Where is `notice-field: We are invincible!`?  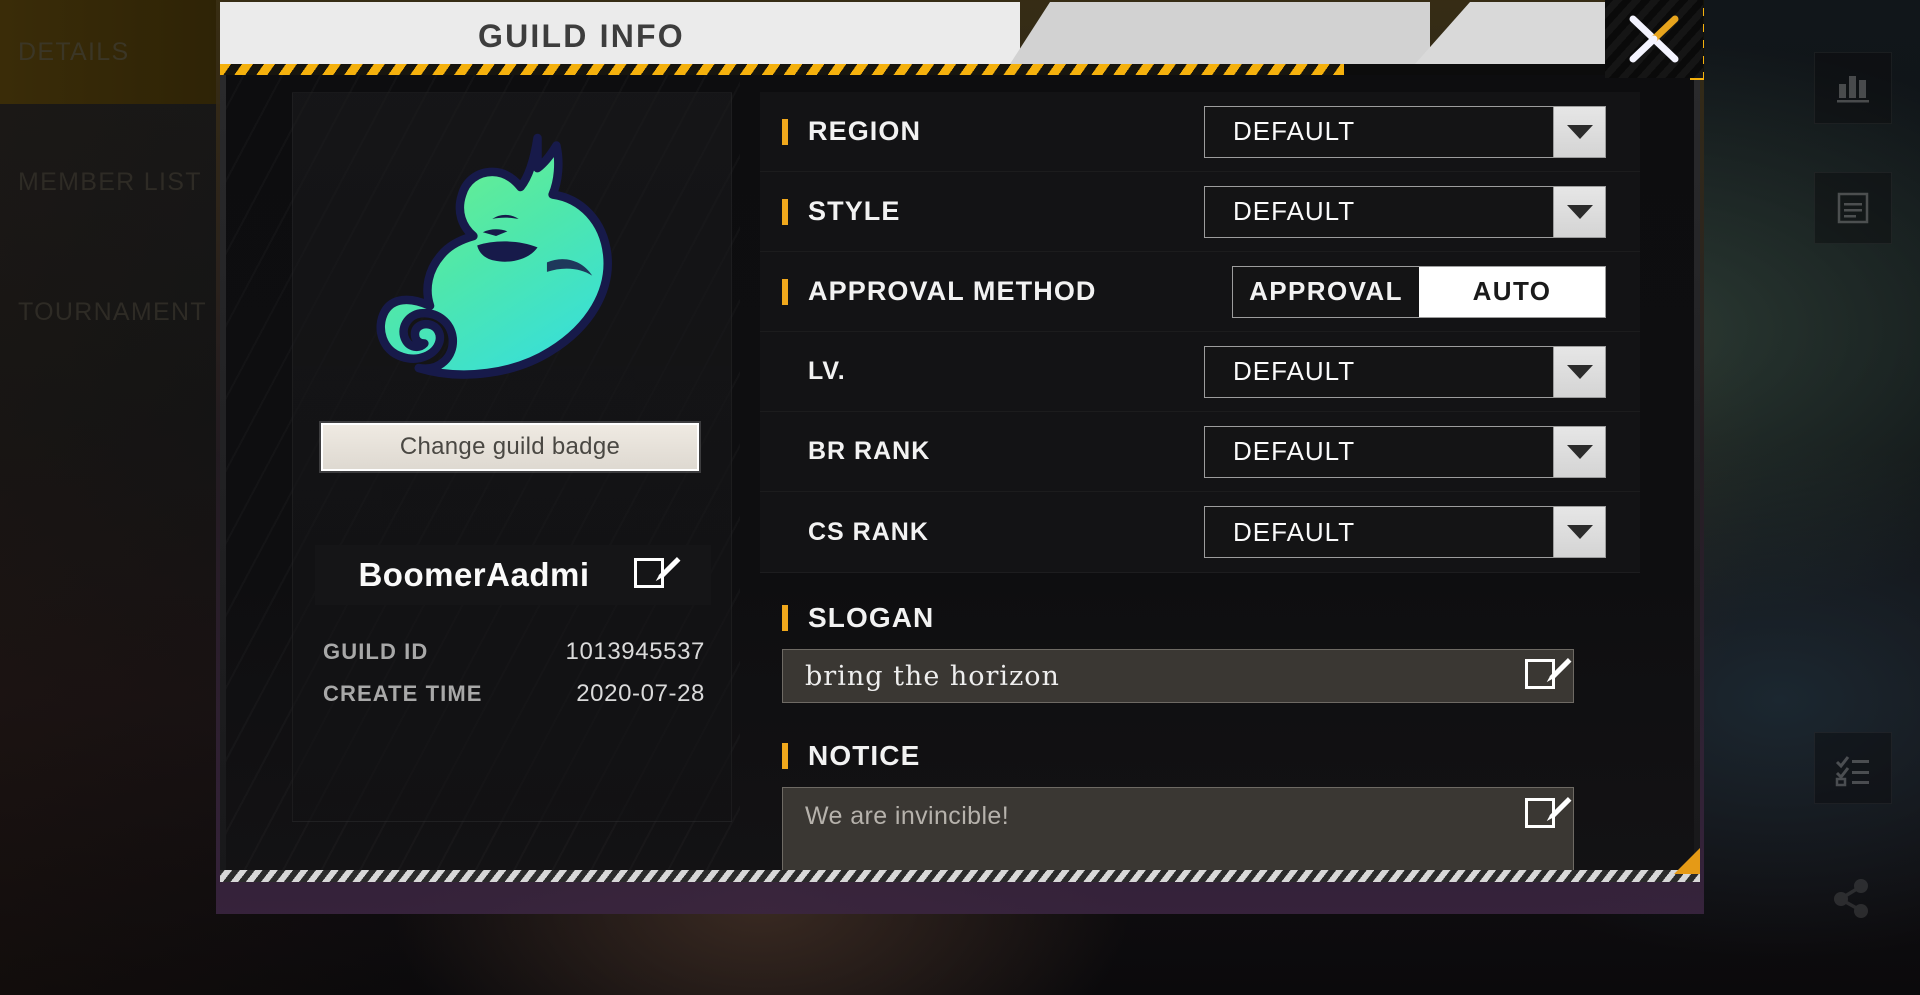 notice-field: We are invincible! is located at coordinates (1178, 834).